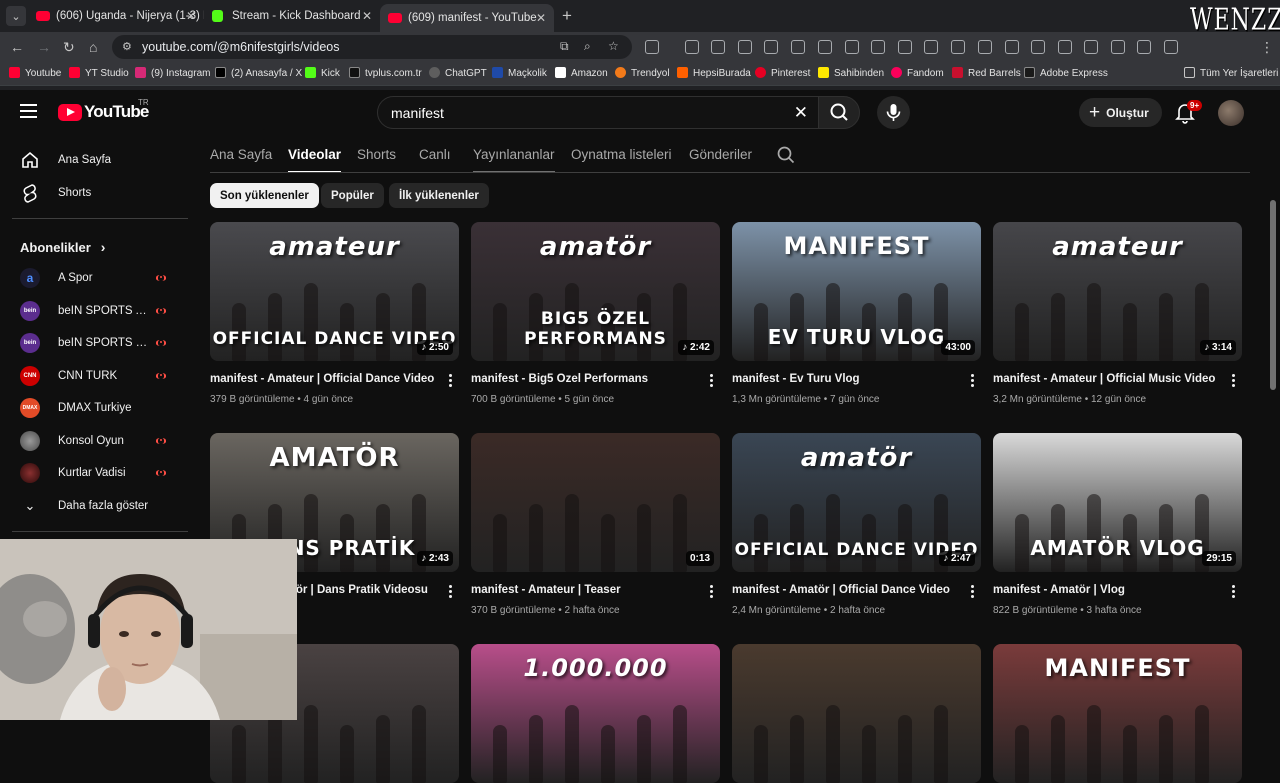 This screenshot has height=783, width=1280. I want to click on tab-live: Canlı, so click(435, 154).